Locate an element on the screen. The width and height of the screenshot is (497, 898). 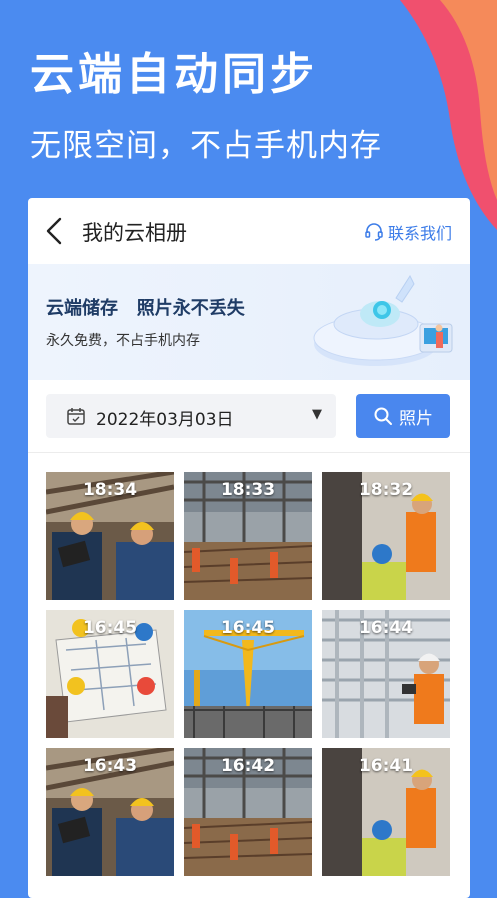
photo-time: 16:41 is located at coordinates (386, 766).